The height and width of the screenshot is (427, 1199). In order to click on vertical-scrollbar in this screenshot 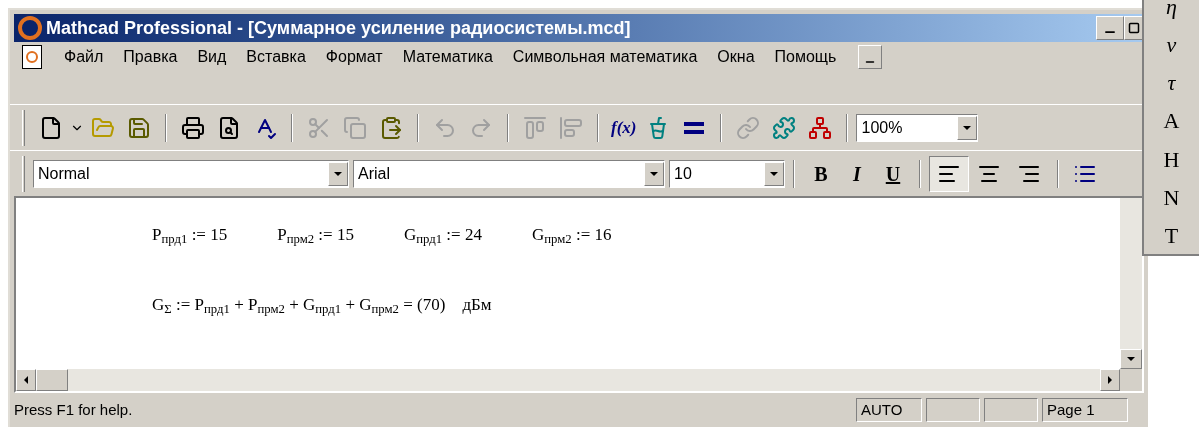, I will do `click(1131, 283)`.